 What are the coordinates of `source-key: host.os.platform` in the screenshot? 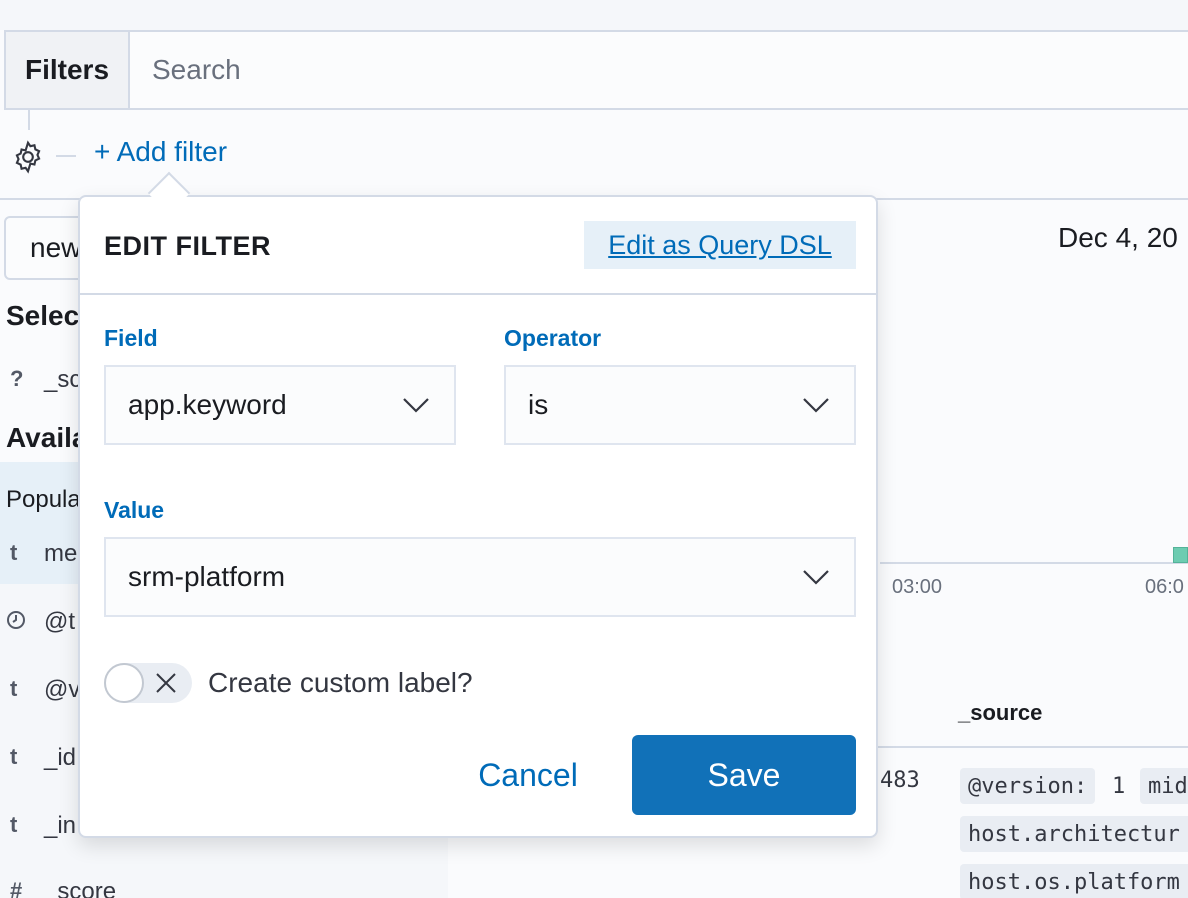 It's located at (1074, 881).